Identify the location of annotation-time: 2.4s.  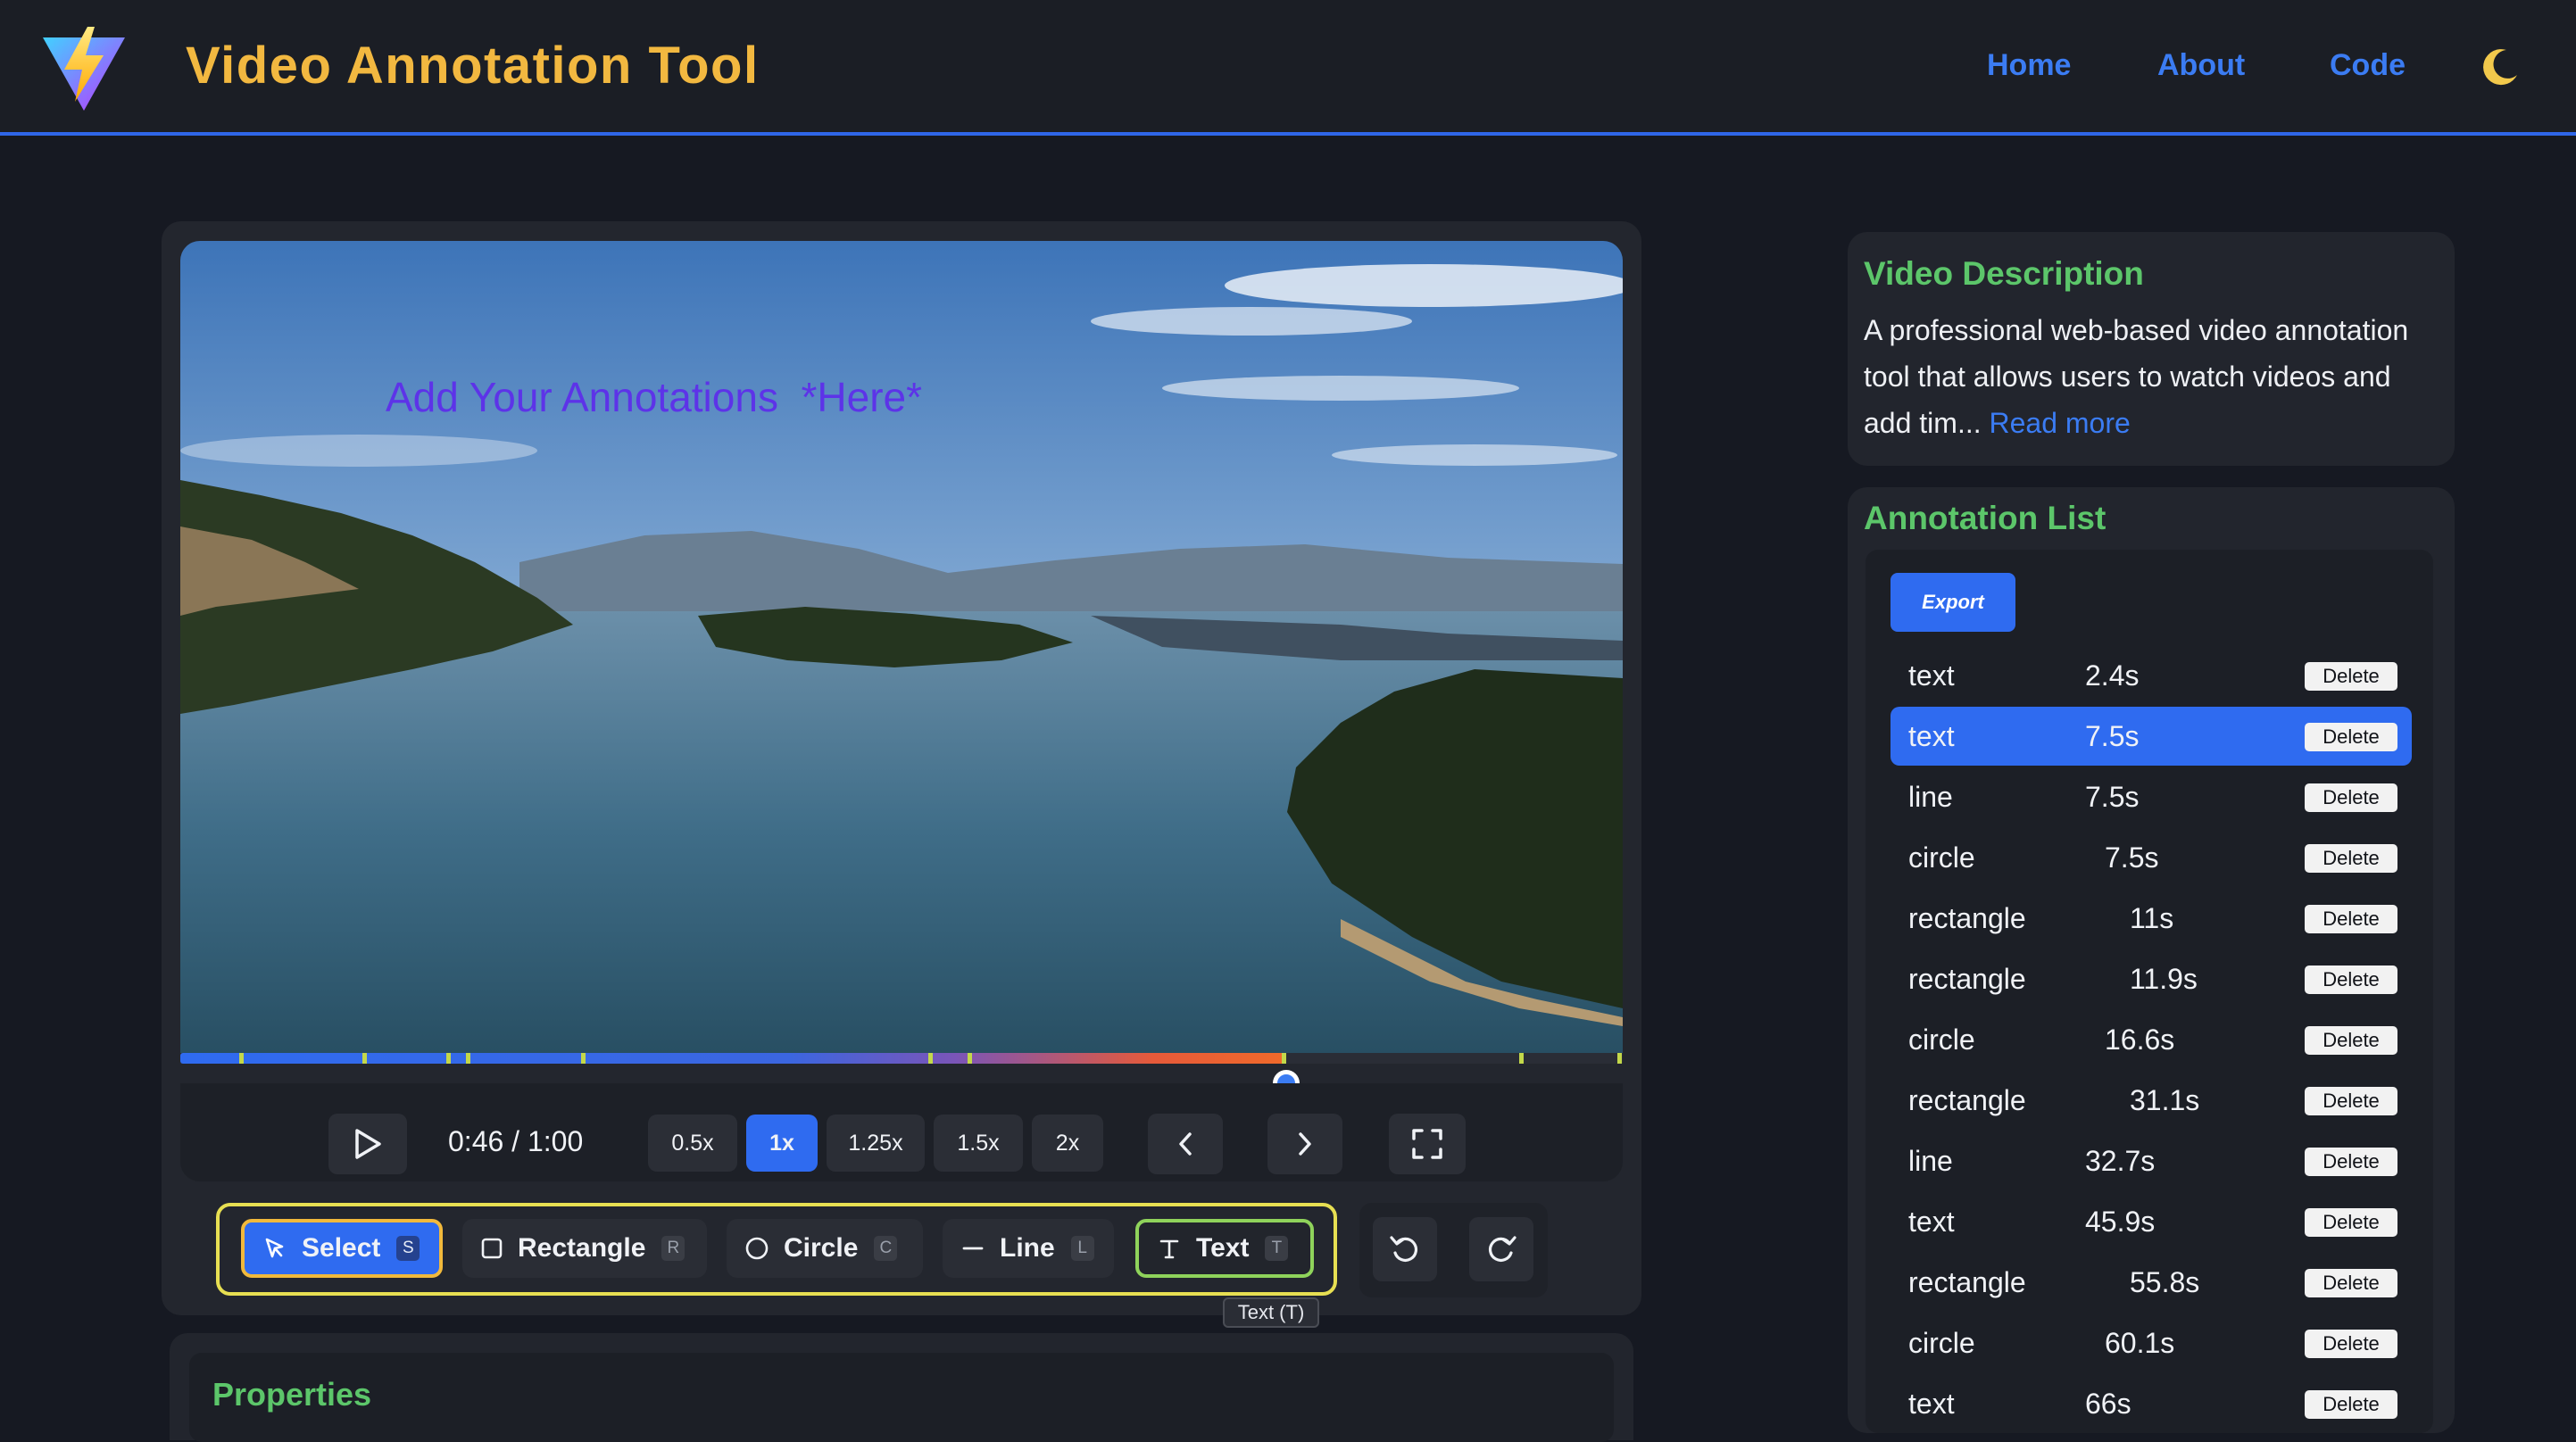
(2112, 675).